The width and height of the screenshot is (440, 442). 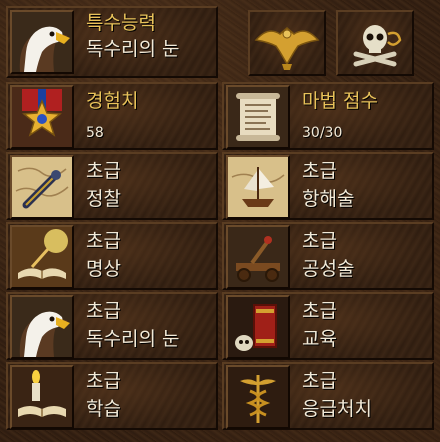 What do you see at coordinates (287, 48) in the screenshot?
I see `golden-eagle-icon` at bounding box center [287, 48].